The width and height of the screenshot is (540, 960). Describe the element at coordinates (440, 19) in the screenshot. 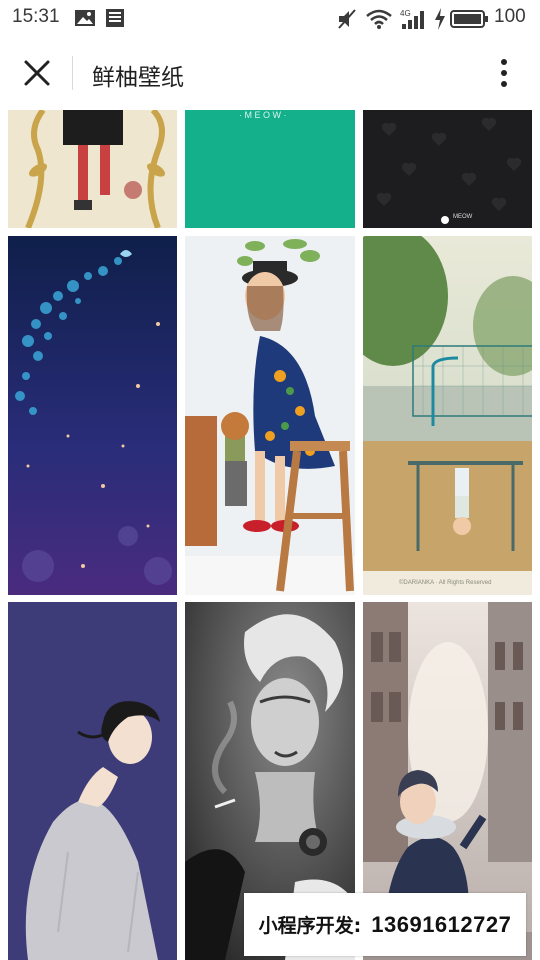

I see `charging-icon` at that location.